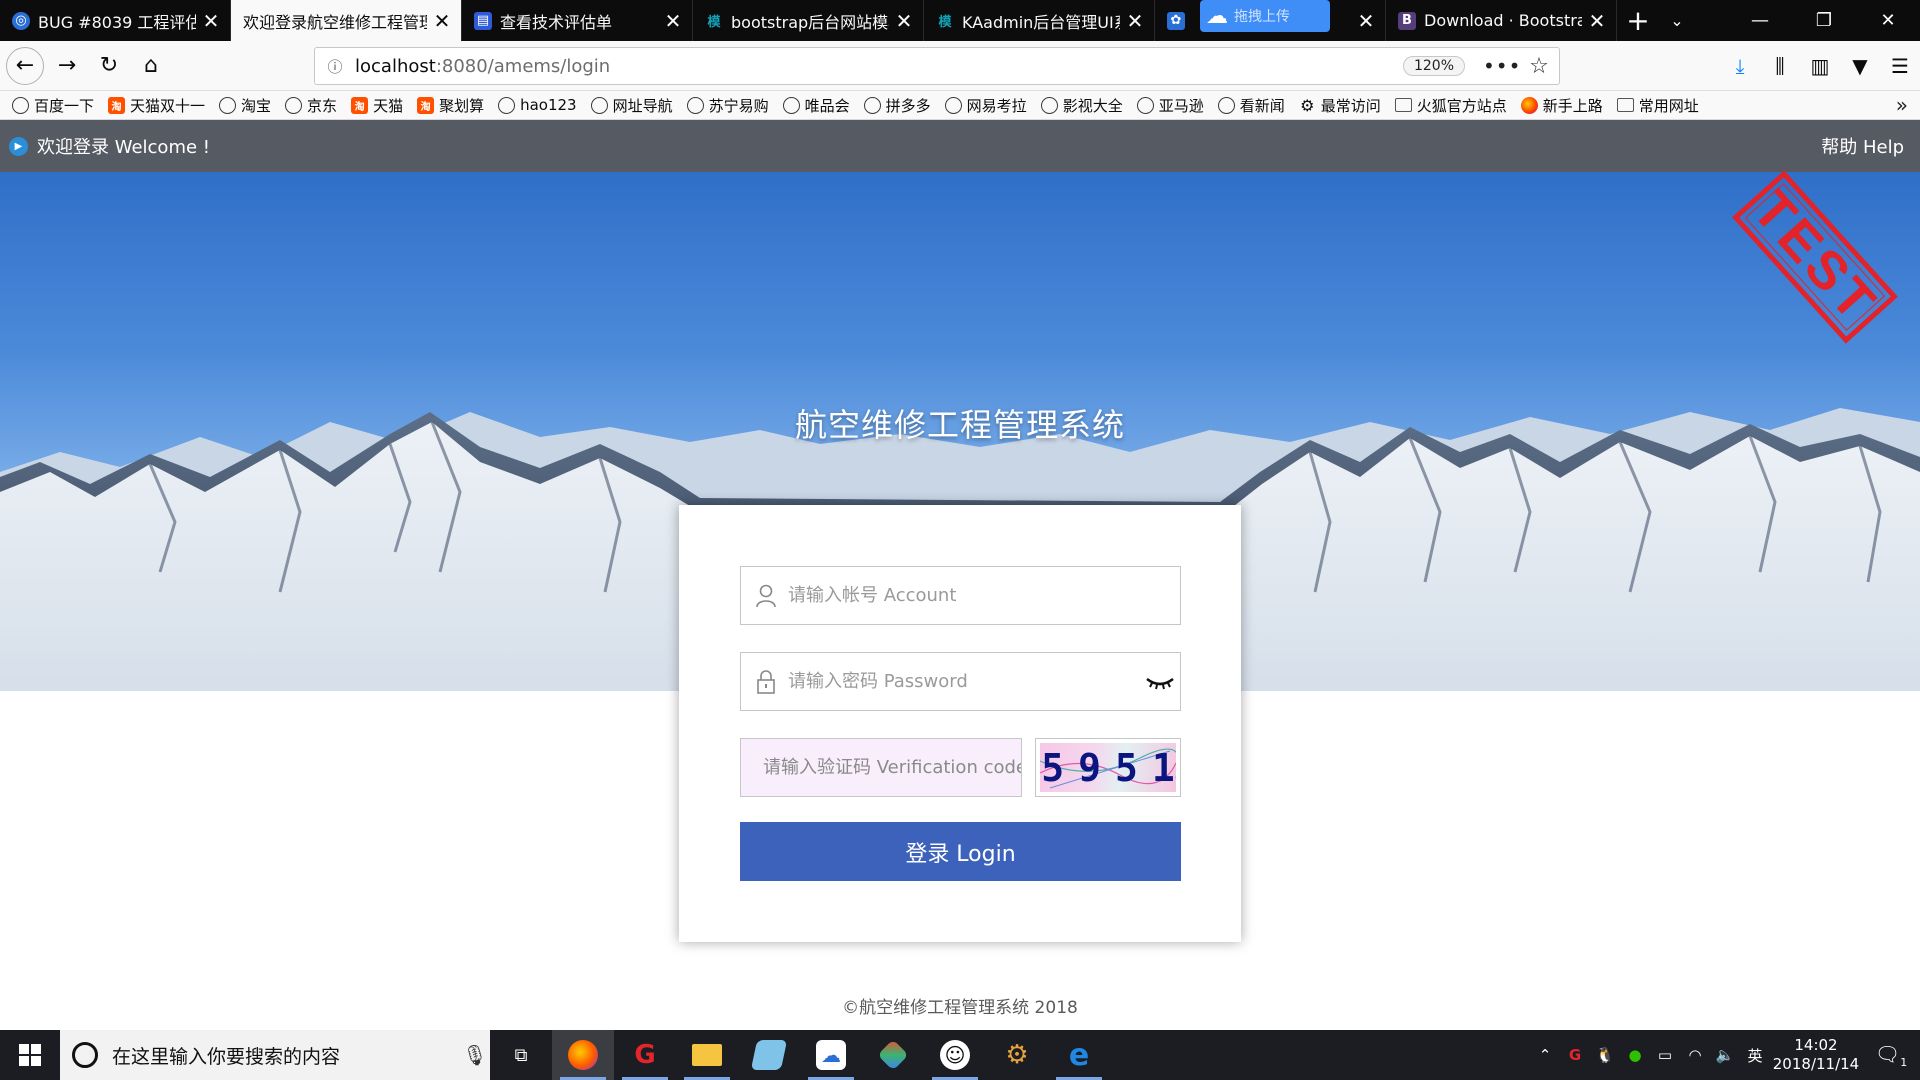  What do you see at coordinates (769, 1055) in the screenshot?
I see `notepad-app-icon` at bounding box center [769, 1055].